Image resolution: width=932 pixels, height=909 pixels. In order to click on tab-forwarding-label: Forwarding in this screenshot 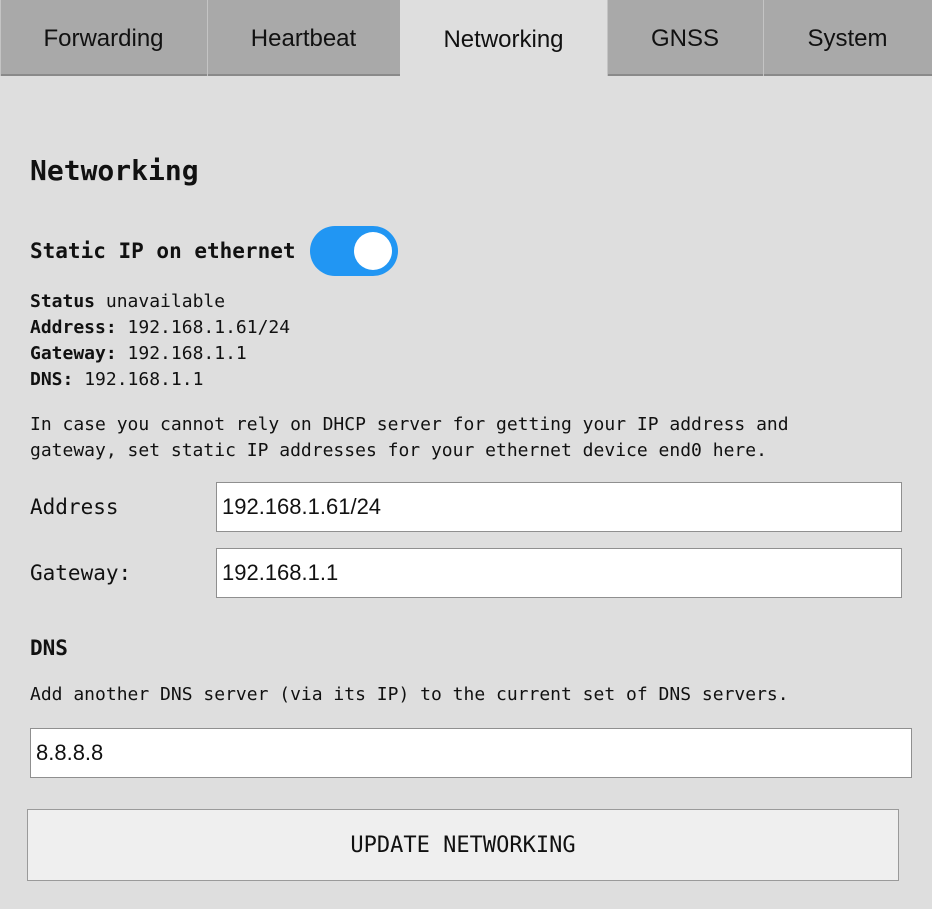, I will do `click(103, 38)`.